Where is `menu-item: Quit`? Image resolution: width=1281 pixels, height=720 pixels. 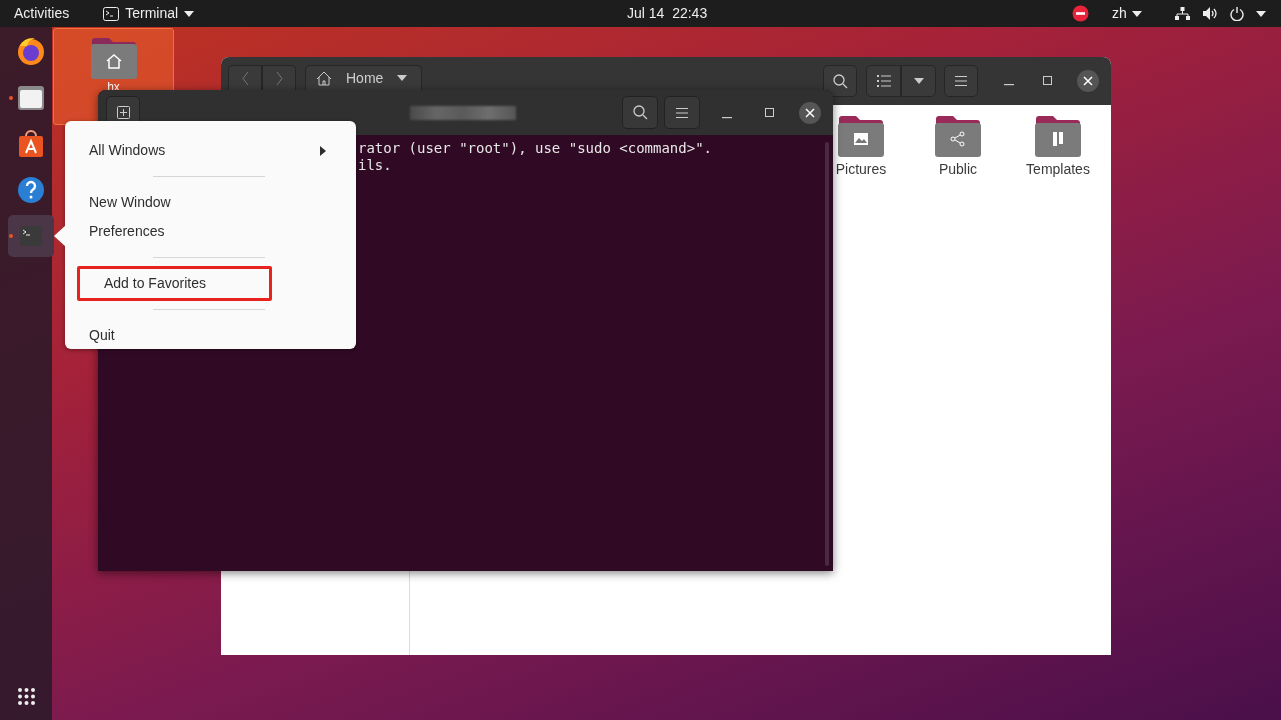
menu-item: Quit is located at coordinates (210, 335).